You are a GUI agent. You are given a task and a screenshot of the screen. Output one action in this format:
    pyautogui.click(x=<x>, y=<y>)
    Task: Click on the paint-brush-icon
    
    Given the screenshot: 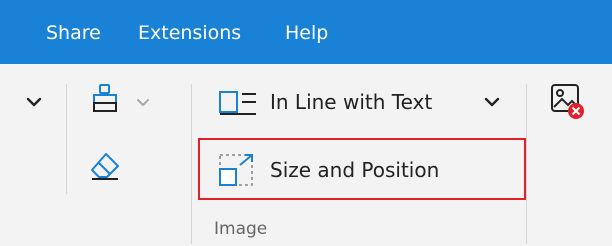 What is the action you would take?
    pyautogui.click(x=105, y=98)
    